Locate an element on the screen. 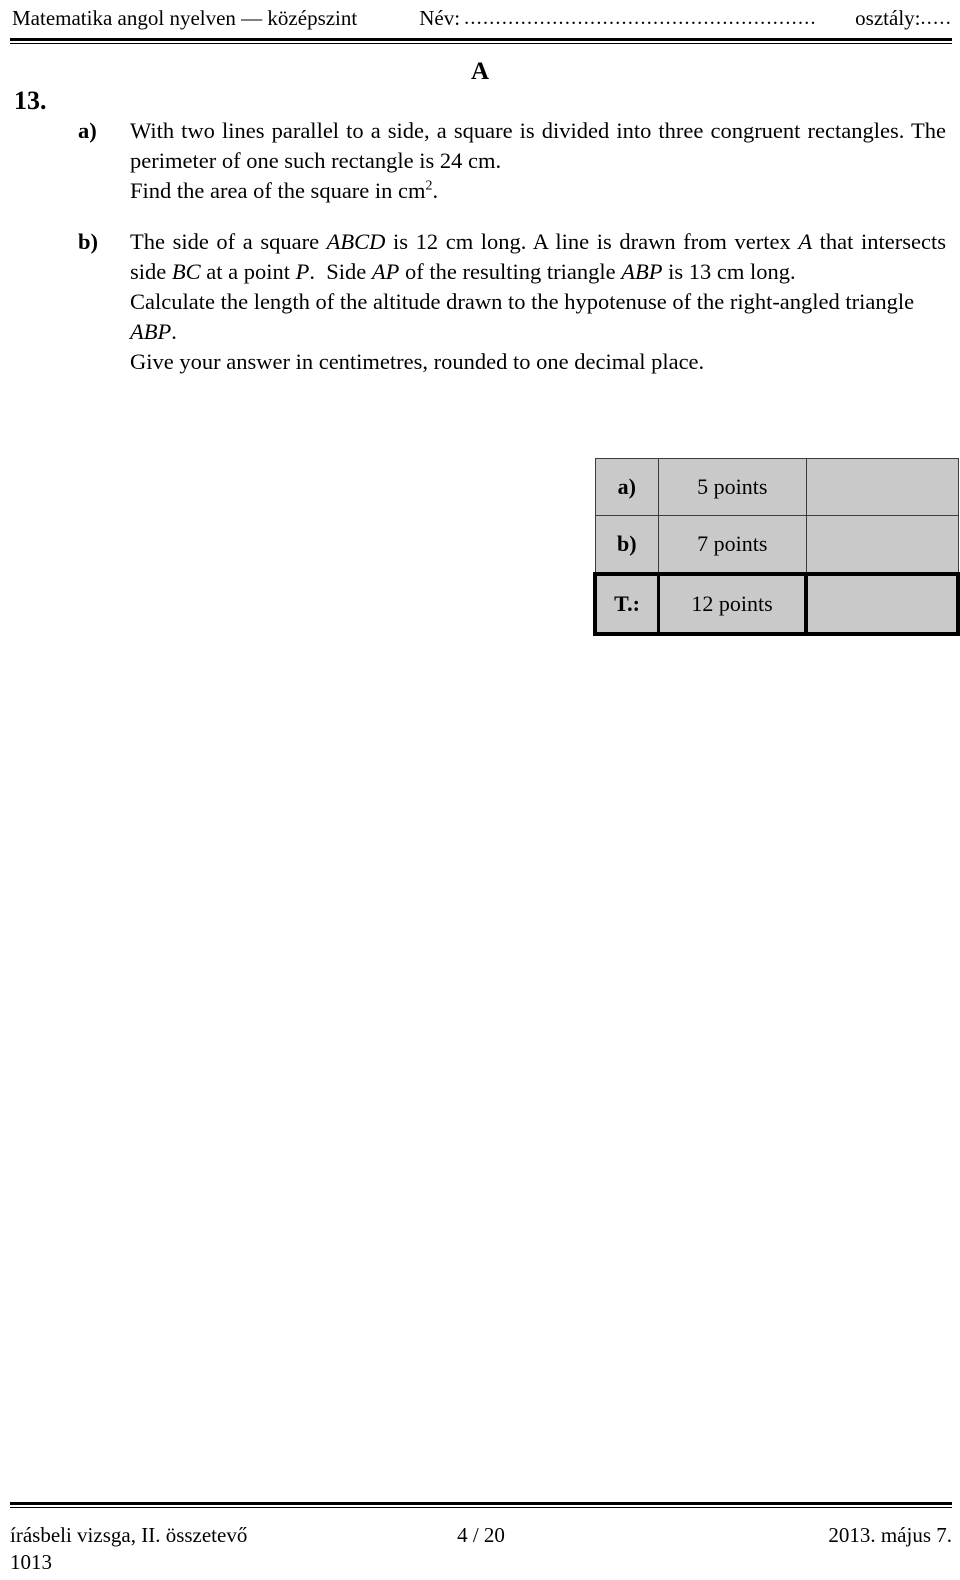 The image size is (960, 1580). points-row-entry-total is located at coordinates (883, 604).